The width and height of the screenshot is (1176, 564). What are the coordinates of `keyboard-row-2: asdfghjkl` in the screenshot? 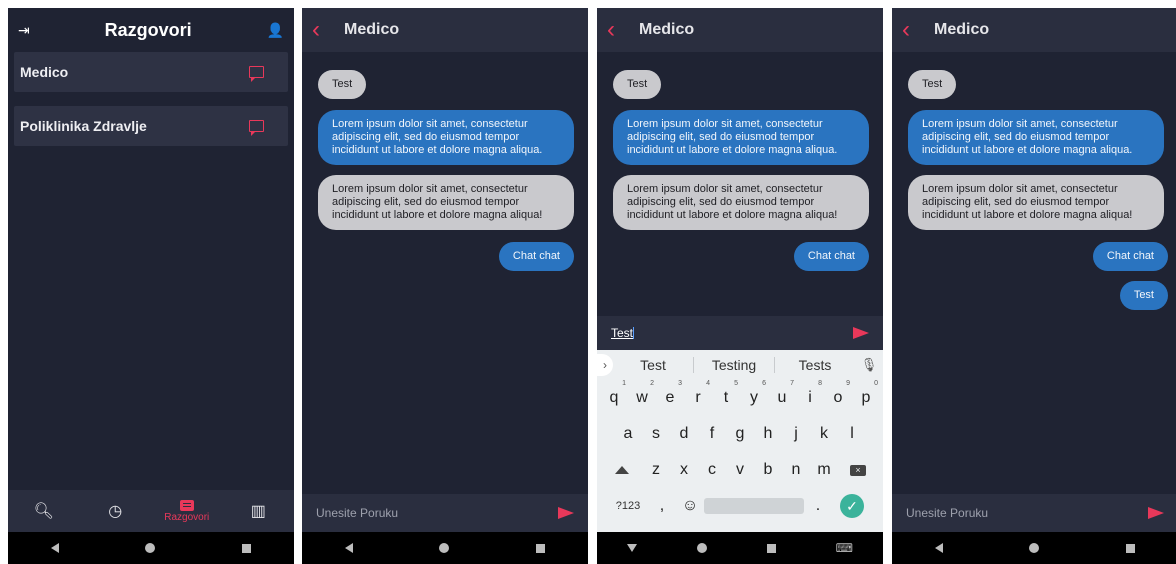 It's located at (740, 434).